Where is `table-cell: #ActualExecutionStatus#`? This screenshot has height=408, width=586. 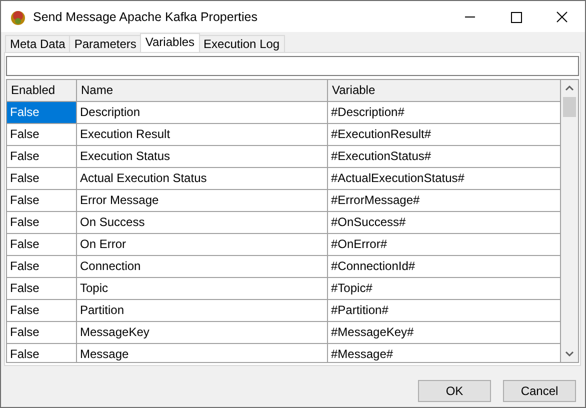
table-cell: #ActualExecutionStatus# is located at coordinates (444, 179).